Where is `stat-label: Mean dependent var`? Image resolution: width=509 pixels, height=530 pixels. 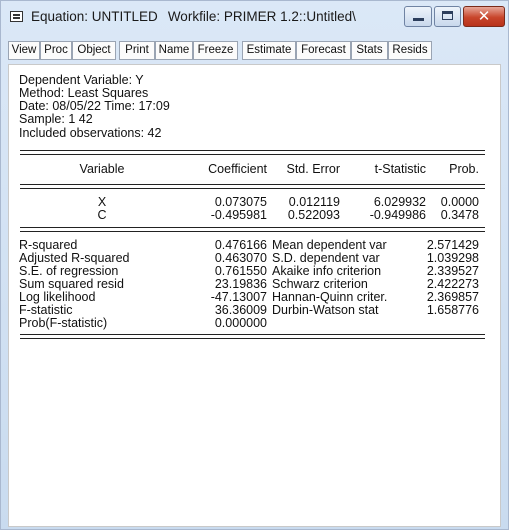
stat-label: Mean dependent var is located at coordinates (329, 245).